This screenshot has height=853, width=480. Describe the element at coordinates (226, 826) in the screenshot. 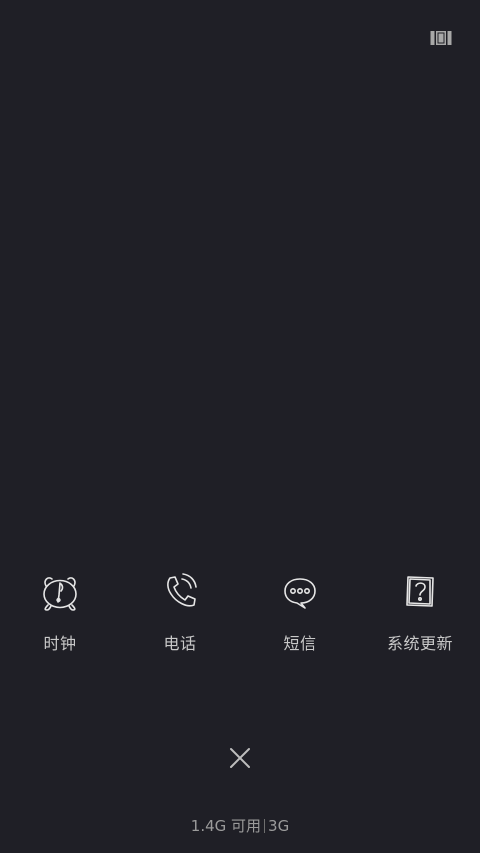

I see `memory-available: 1.4G 可用` at that location.